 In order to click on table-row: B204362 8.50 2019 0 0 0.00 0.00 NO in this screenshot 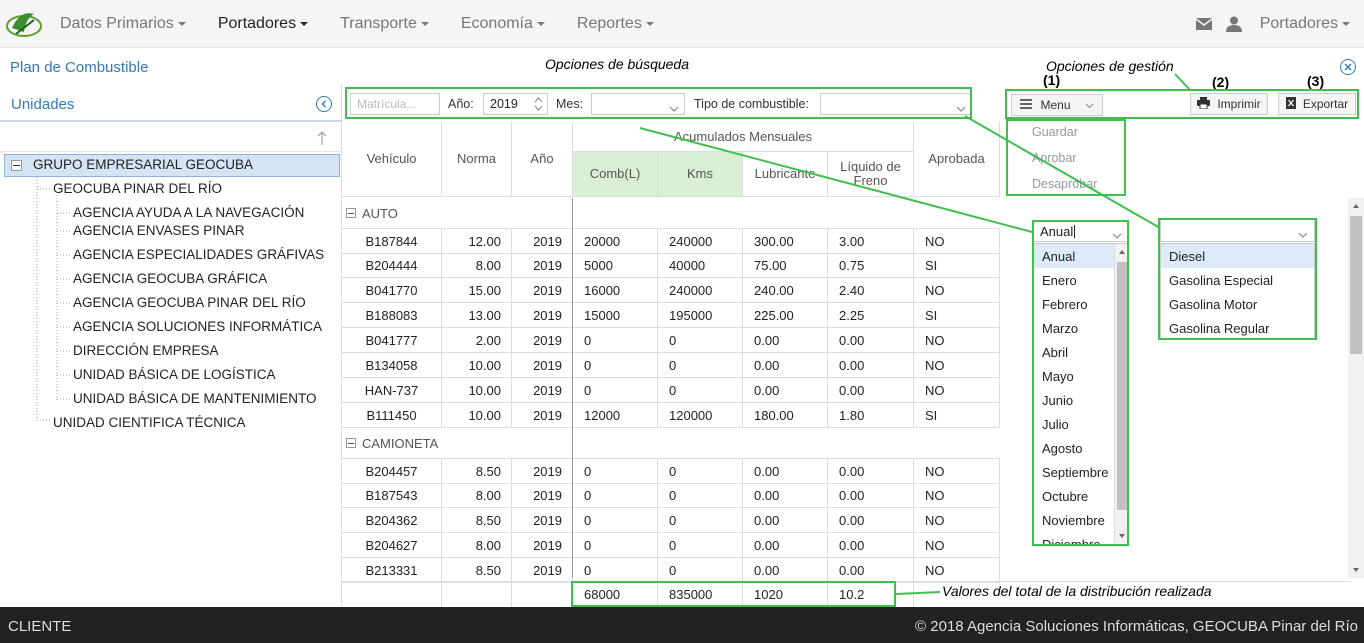, I will do `click(671, 520)`.